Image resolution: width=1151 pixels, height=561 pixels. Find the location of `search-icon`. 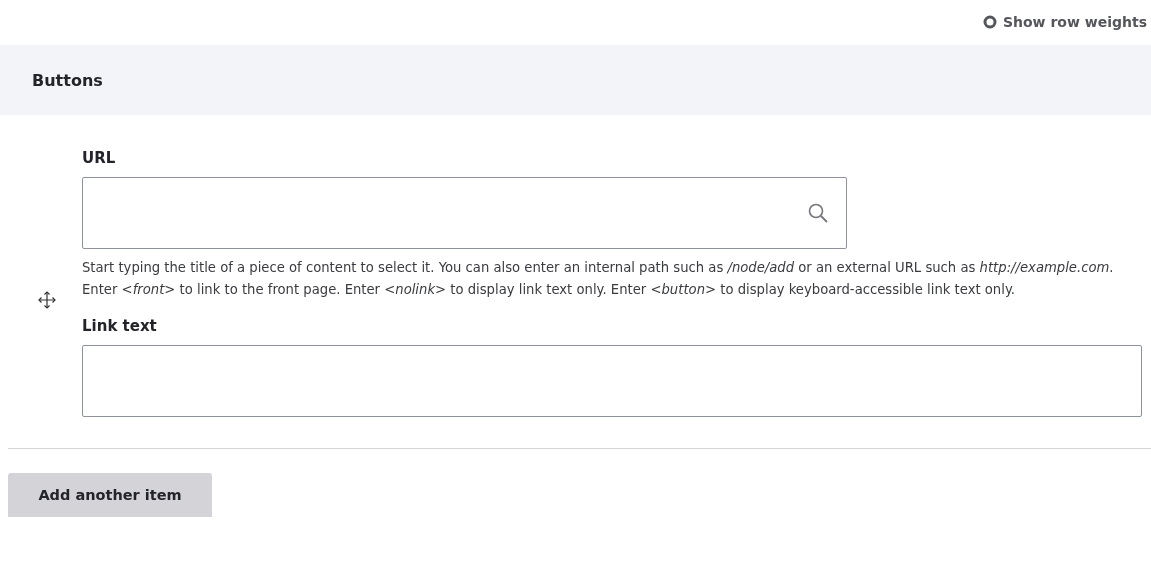

search-icon is located at coordinates (818, 213).